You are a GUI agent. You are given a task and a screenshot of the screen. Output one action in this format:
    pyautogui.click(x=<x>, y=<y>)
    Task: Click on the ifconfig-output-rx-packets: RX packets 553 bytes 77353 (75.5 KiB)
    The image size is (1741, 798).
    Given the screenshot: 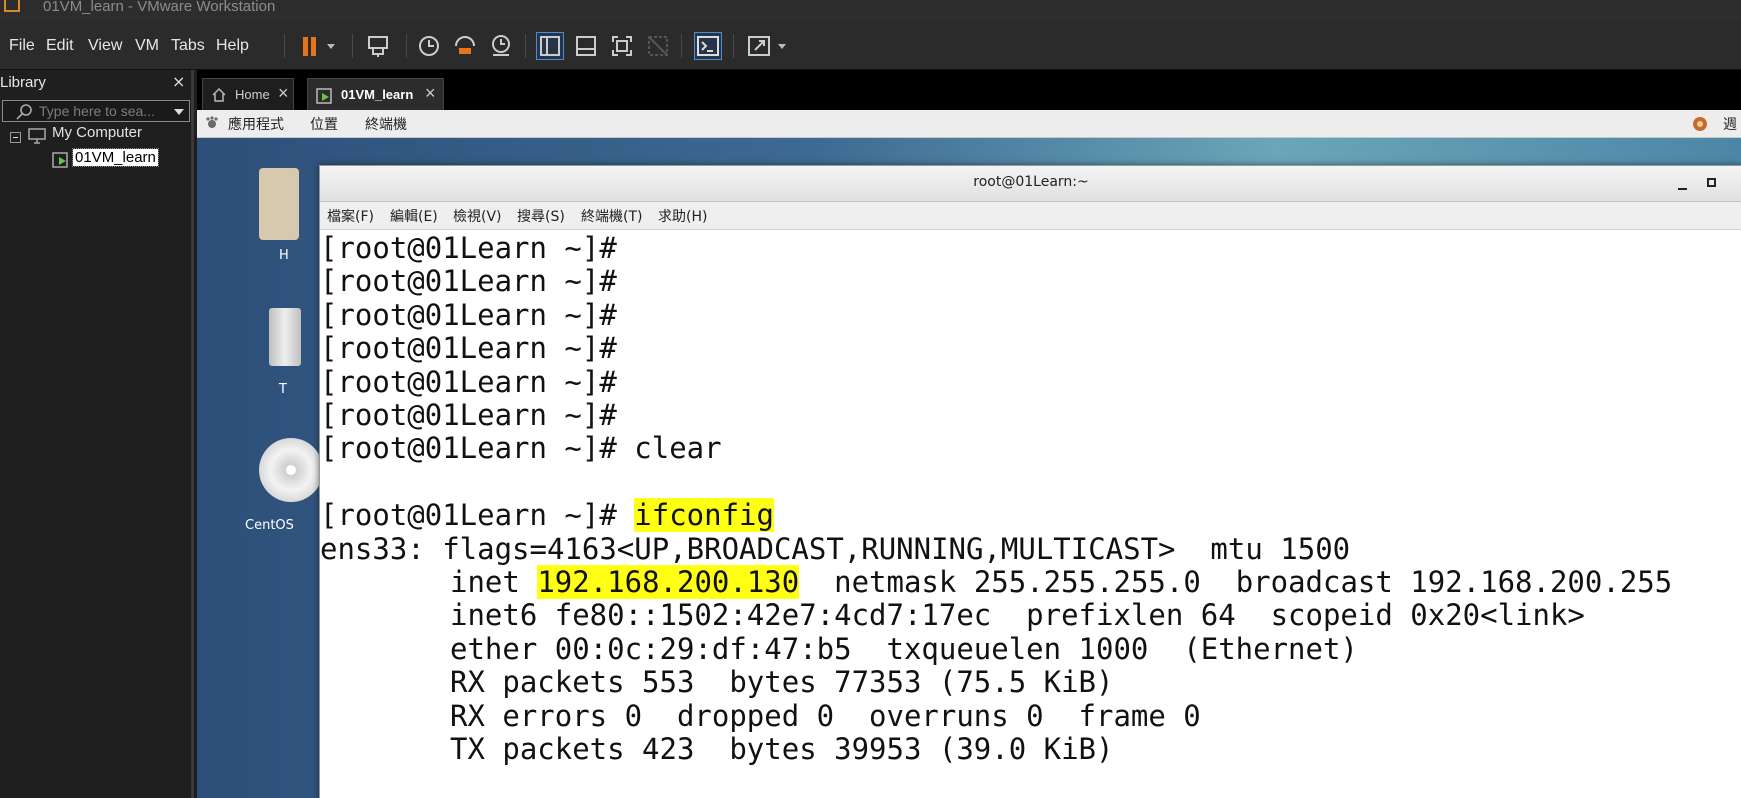 What is the action you would take?
    pyautogui.click(x=782, y=682)
    